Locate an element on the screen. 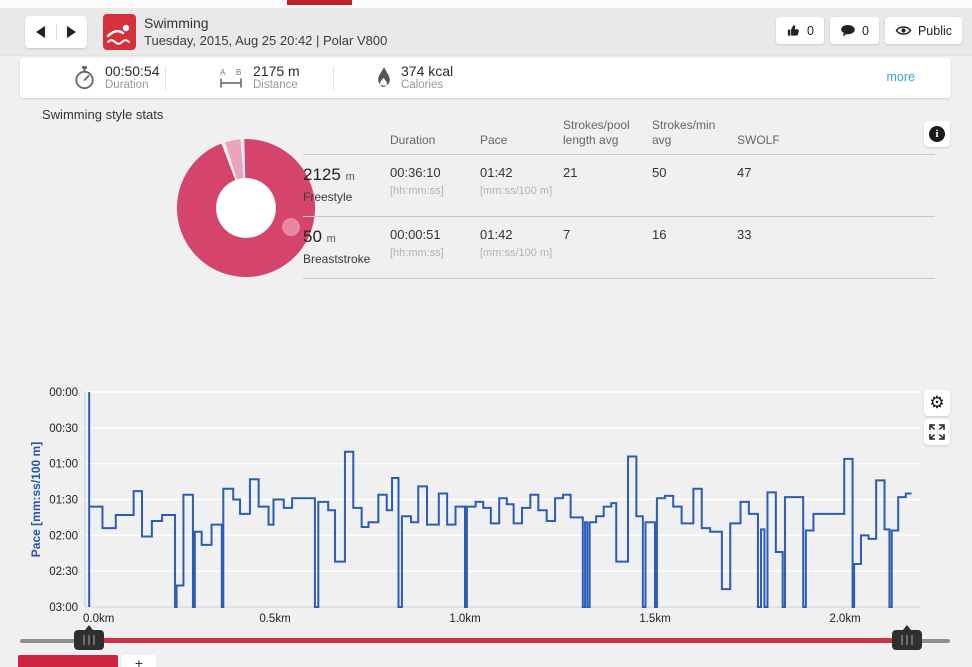 This screenshot has height=667, width=972. session-navigator is located at coordinates (56, 32).